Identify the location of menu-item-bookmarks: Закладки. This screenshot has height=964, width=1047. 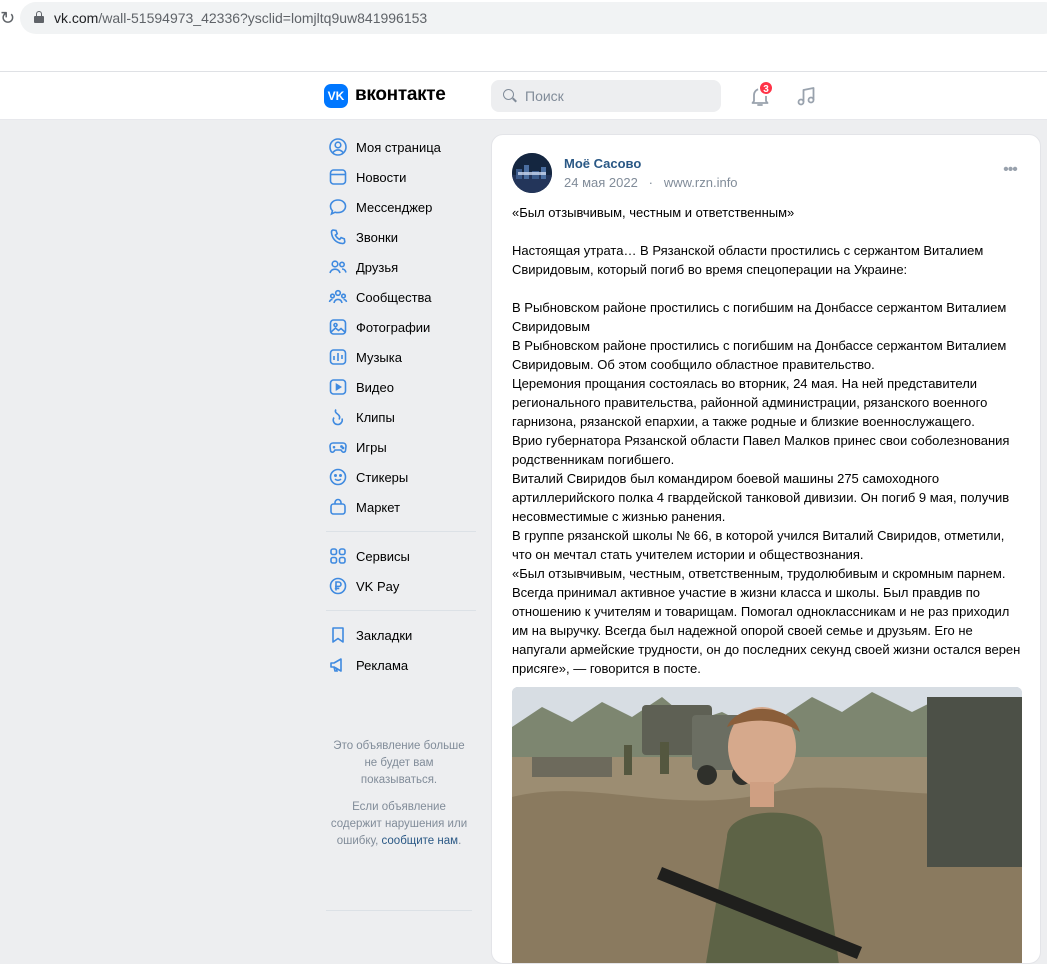
(401, 635).